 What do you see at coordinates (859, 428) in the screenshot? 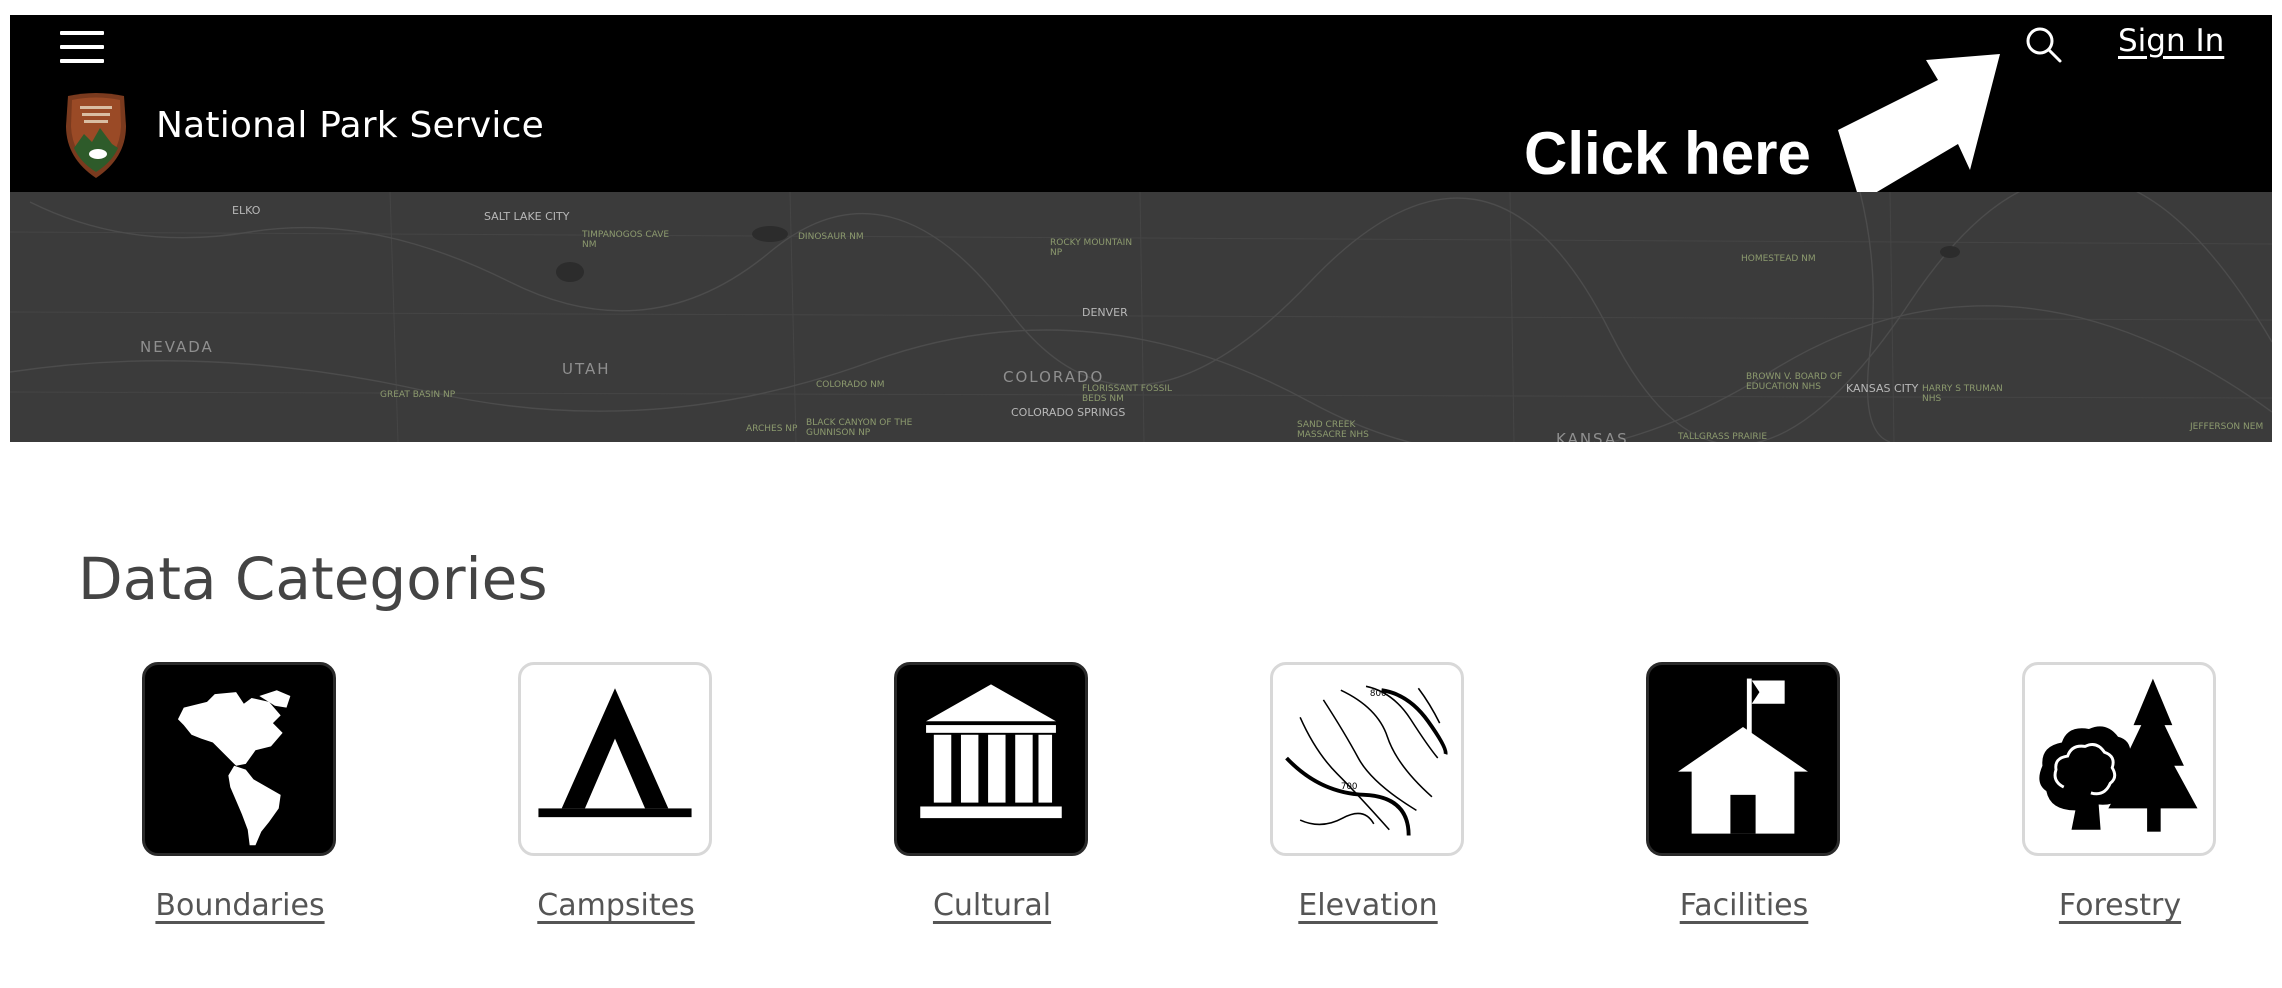
I see `map-park-label: BLACK CANYON OF THE GUNNISON NP` at bounding box center [859, 428].